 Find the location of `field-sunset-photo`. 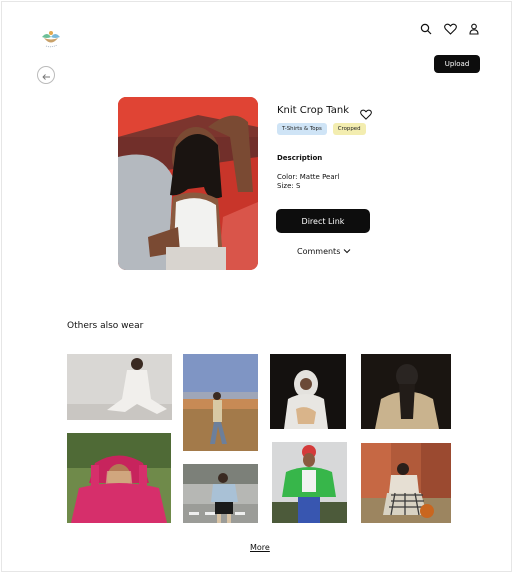

field-sunset-photo is located at coordinates (220, 402).